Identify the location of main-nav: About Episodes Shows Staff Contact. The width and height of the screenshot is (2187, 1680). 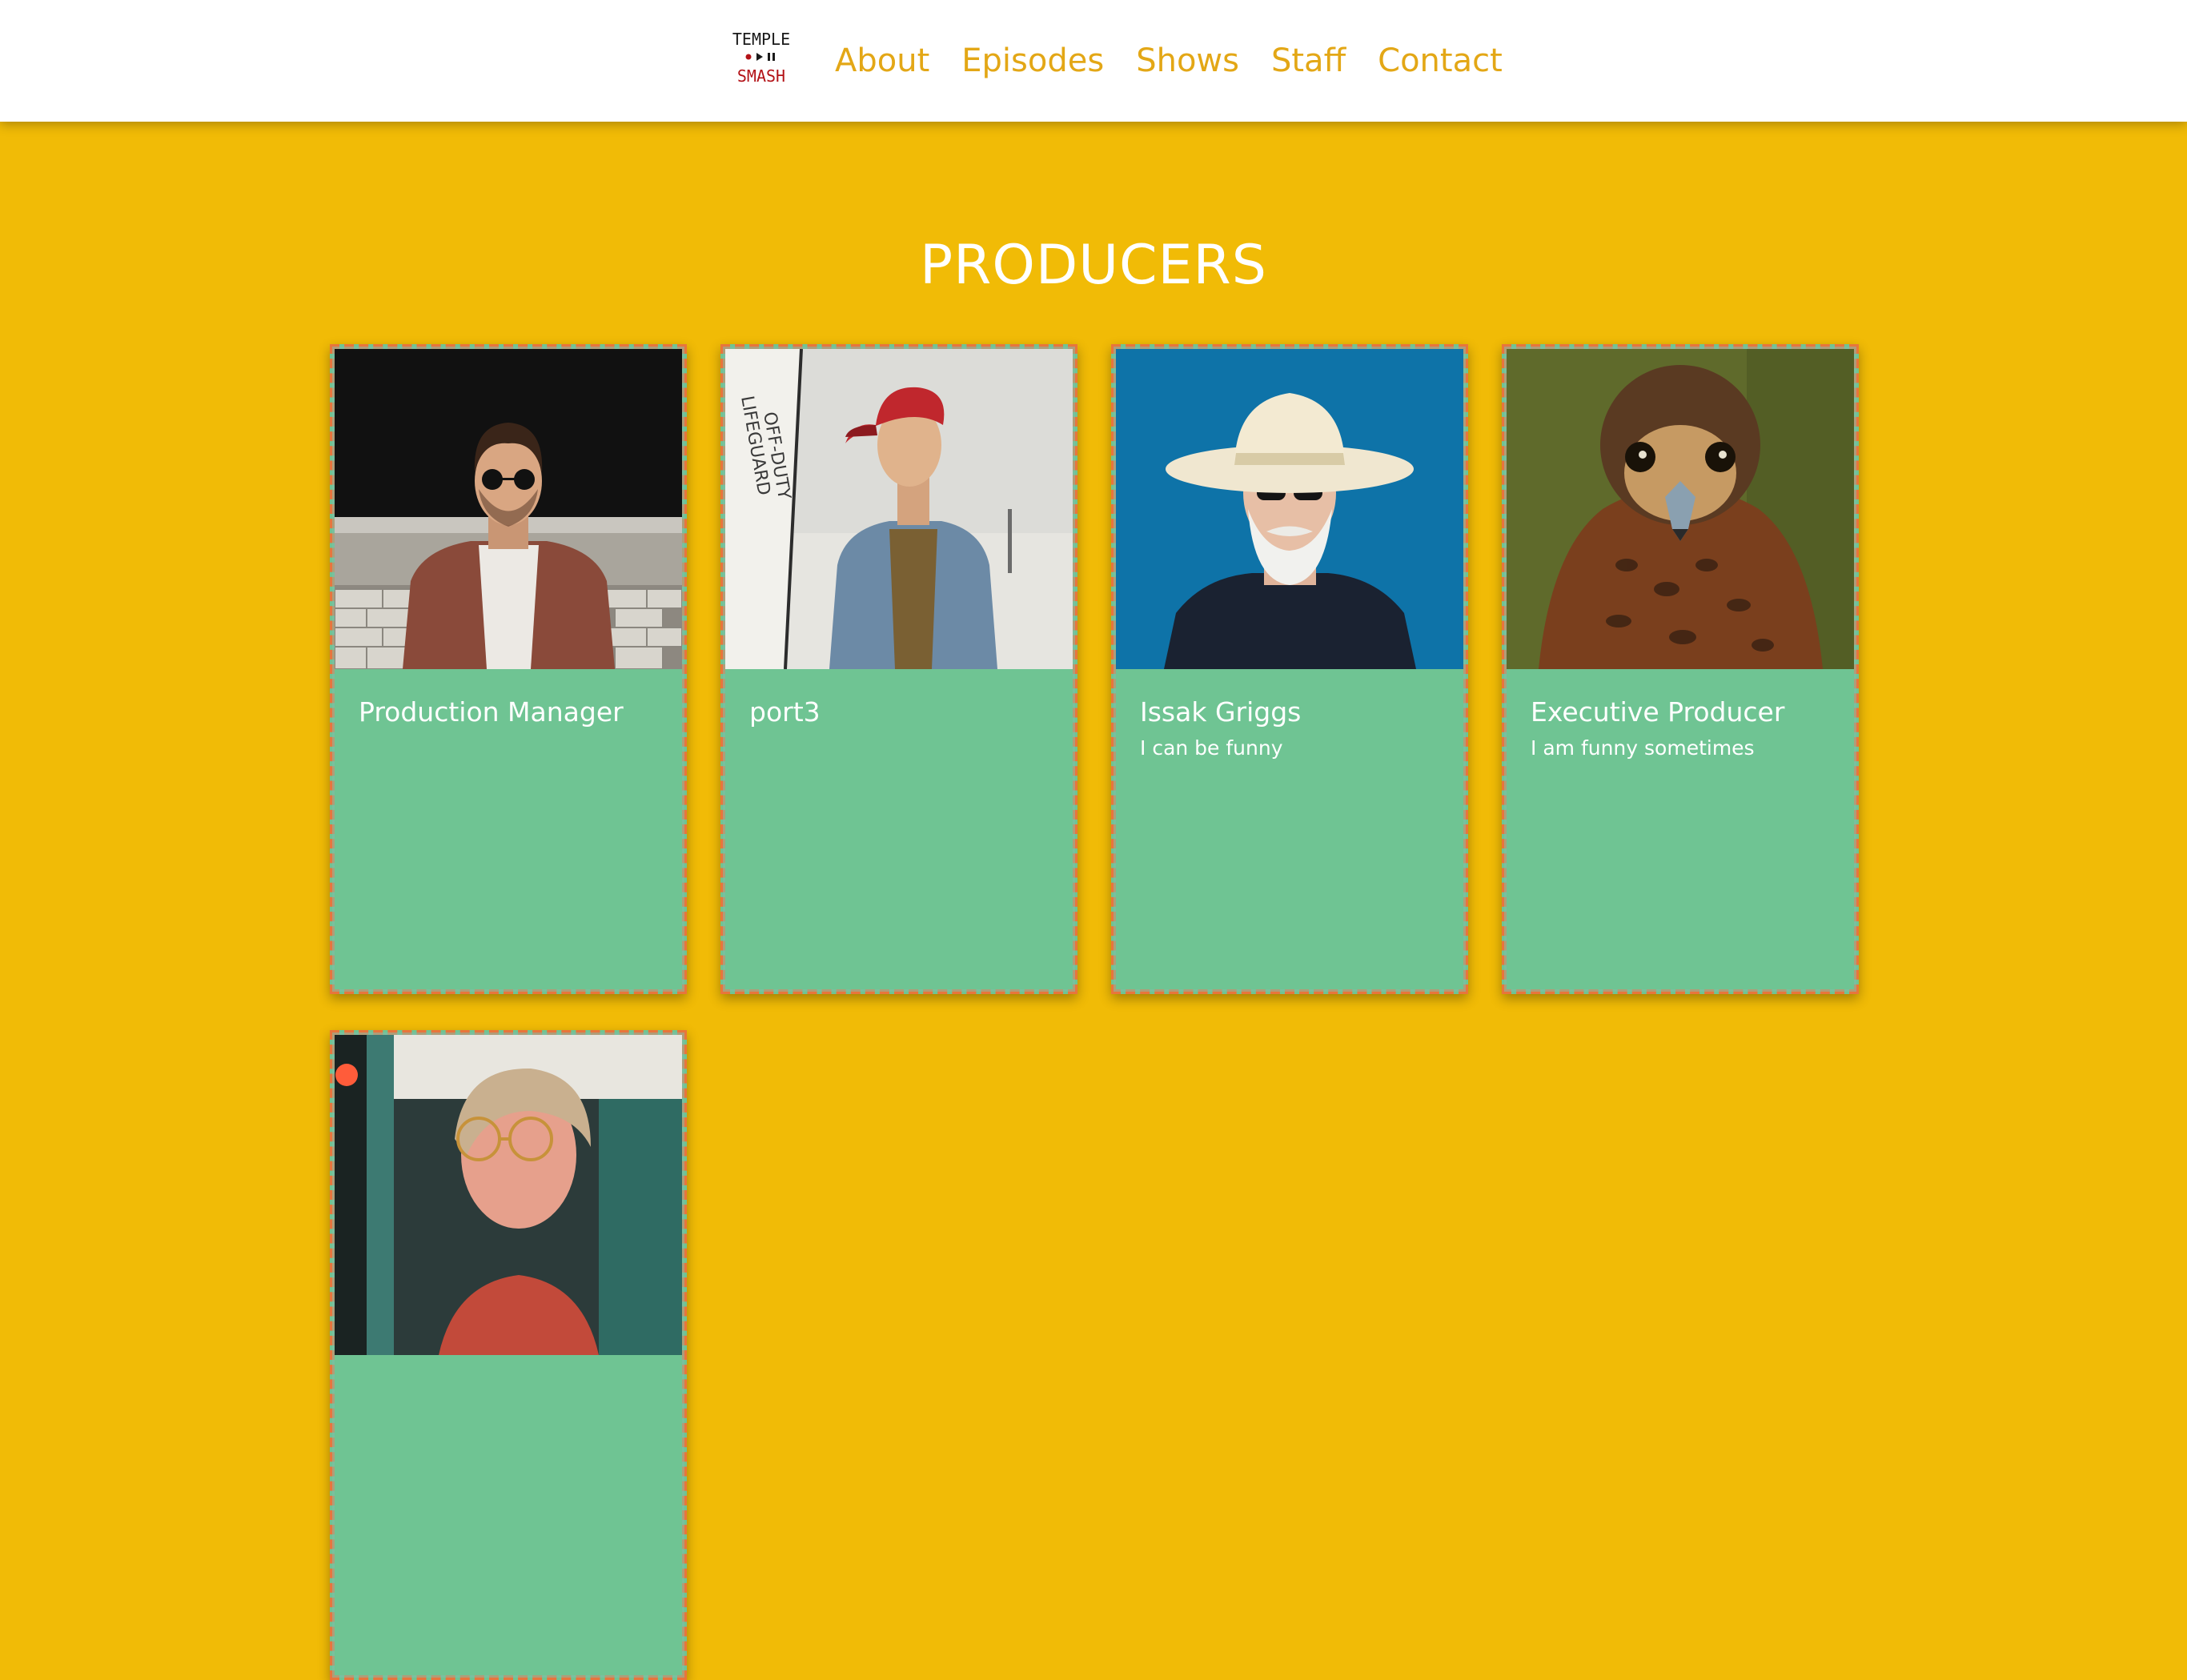
(1169, 60).